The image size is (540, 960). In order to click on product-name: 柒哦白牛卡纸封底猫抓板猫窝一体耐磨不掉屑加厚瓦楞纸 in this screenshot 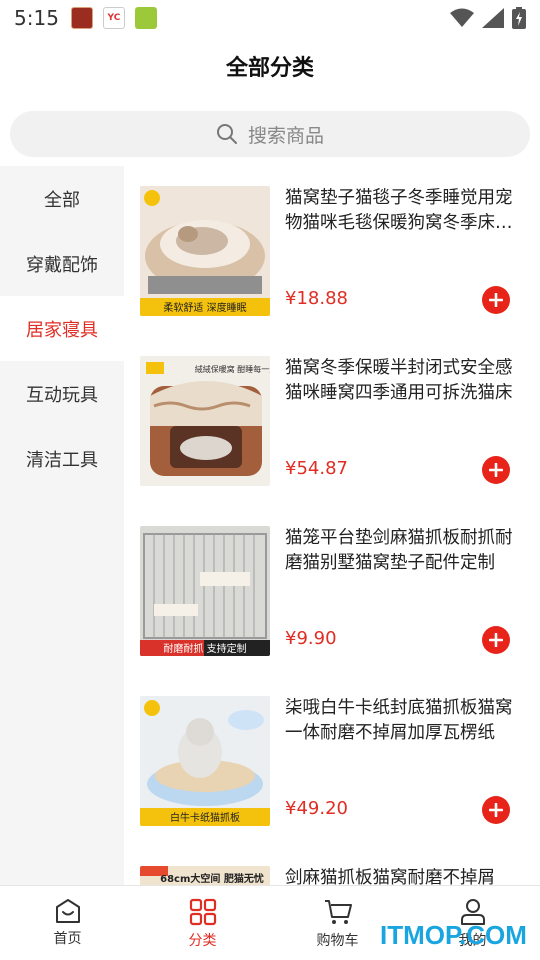, I will do `click(399, 720)`.